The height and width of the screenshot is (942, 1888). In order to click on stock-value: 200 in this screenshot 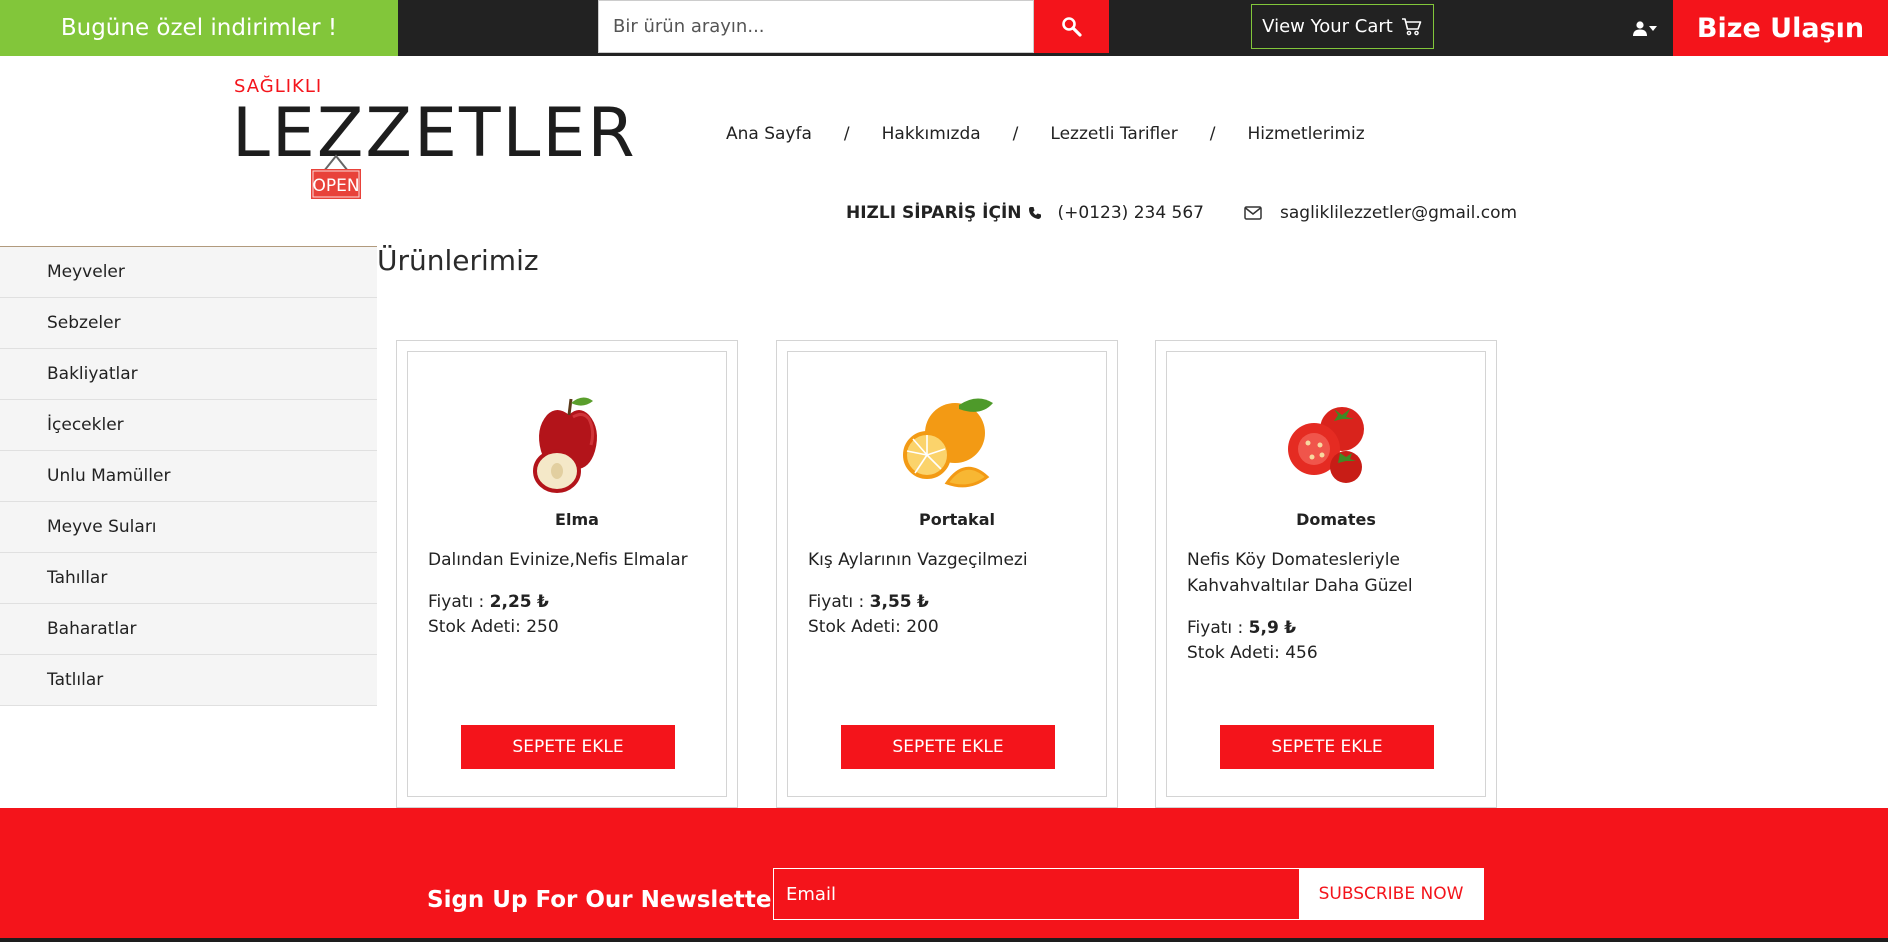, I will do `click(922, 627)`.